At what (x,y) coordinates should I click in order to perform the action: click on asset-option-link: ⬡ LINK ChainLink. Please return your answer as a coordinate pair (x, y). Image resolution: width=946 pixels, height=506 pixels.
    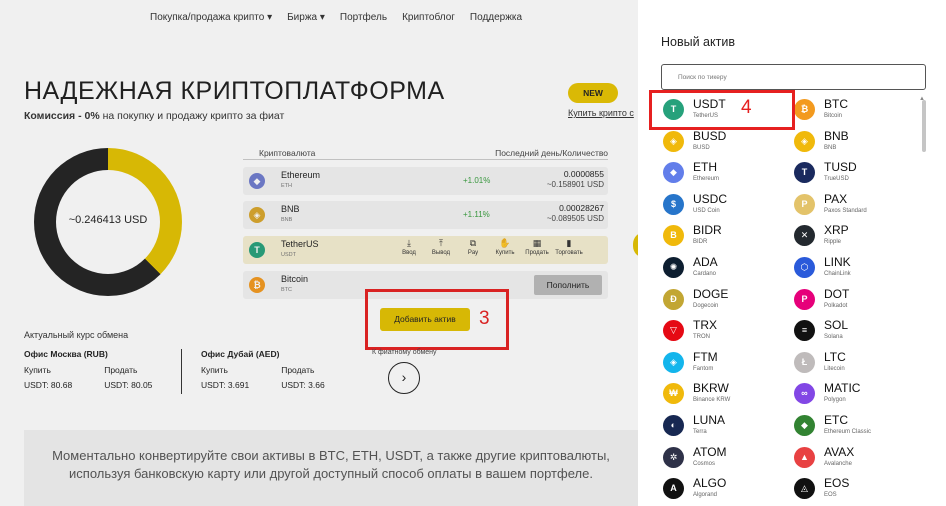
    Looking at the image, I should click on (856, 268).